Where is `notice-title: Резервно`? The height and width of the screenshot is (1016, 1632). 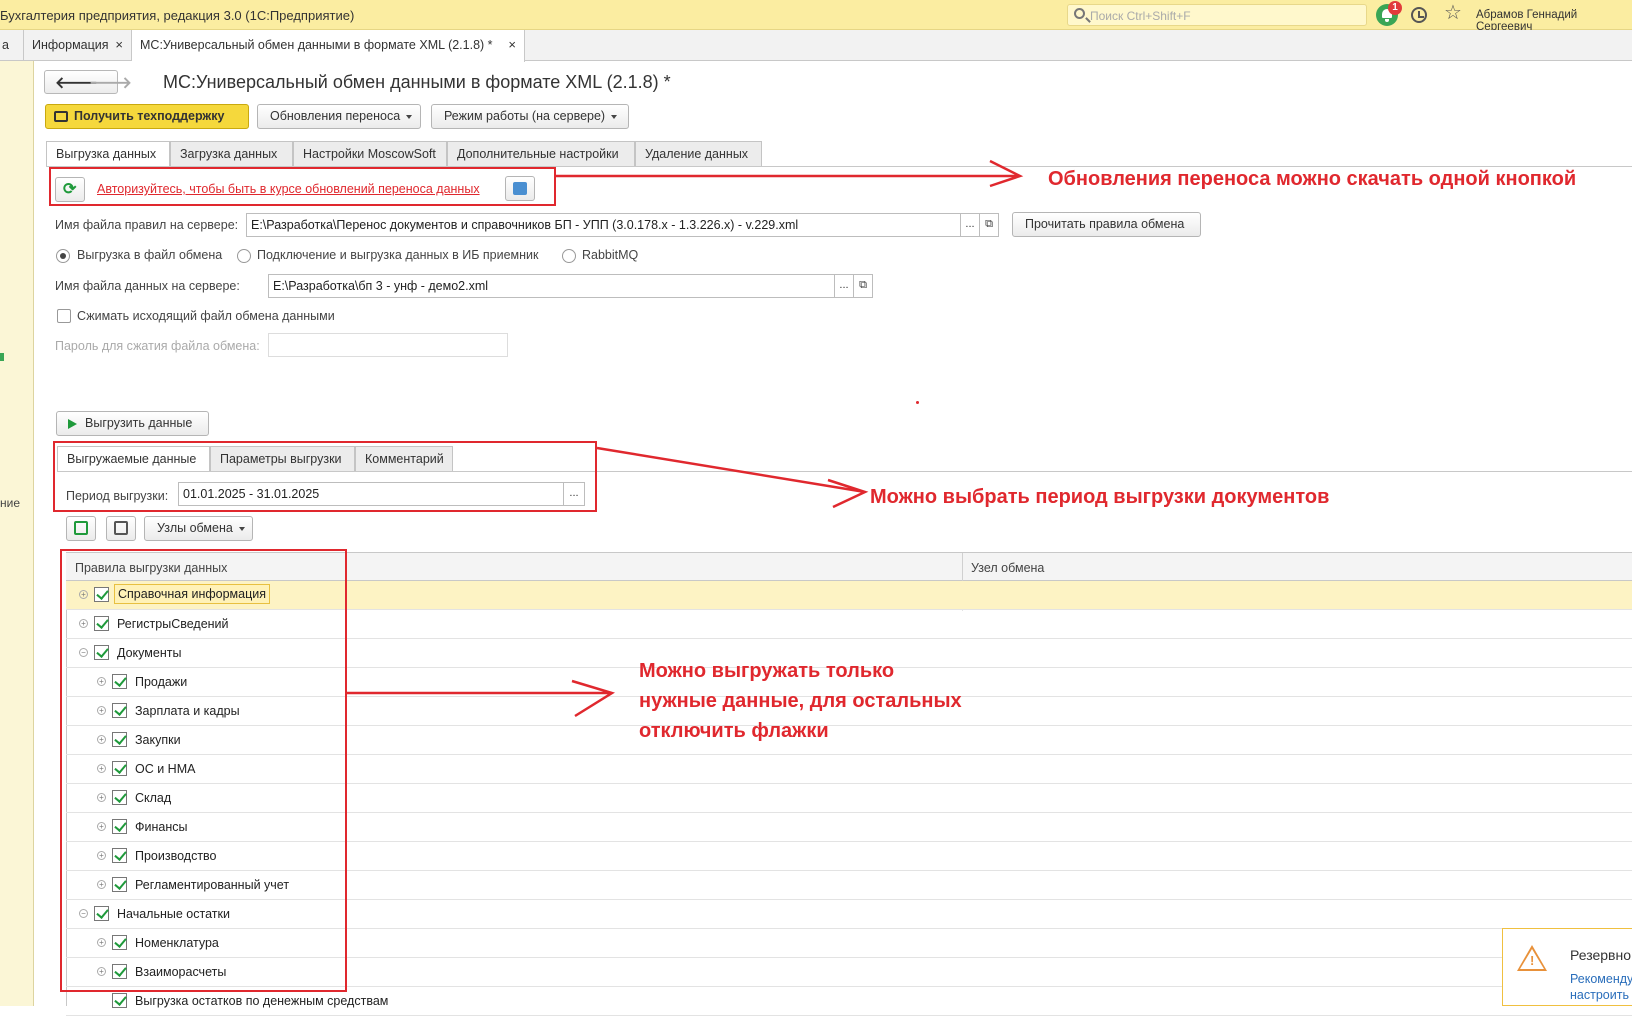
notice-title: Резервно is located at coordinates (1600, 955).